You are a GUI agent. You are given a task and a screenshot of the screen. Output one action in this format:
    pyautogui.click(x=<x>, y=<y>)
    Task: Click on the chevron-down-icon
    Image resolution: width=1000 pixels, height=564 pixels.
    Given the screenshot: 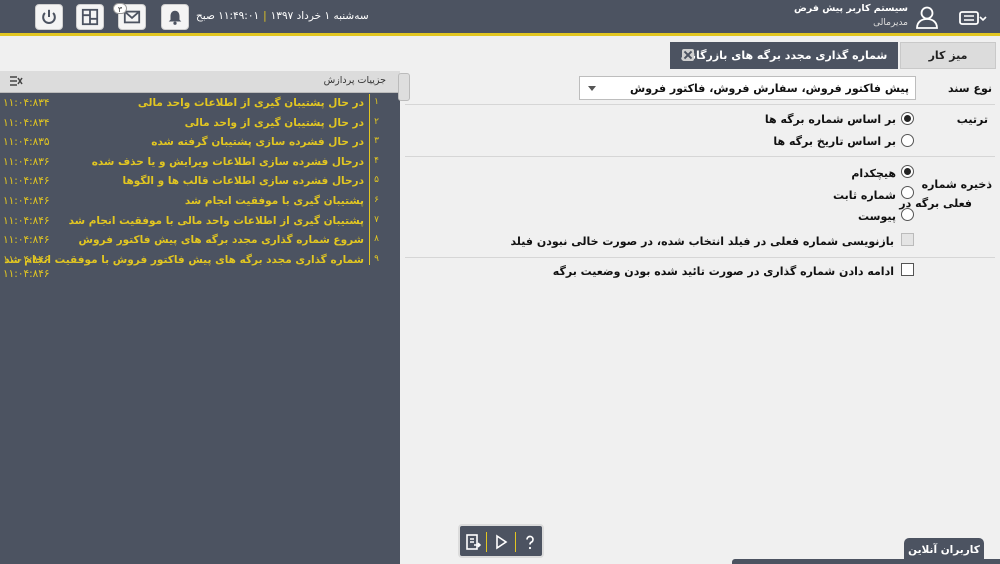 What is the action you would take?
    pyautogui.click(x=592, y=88)
    